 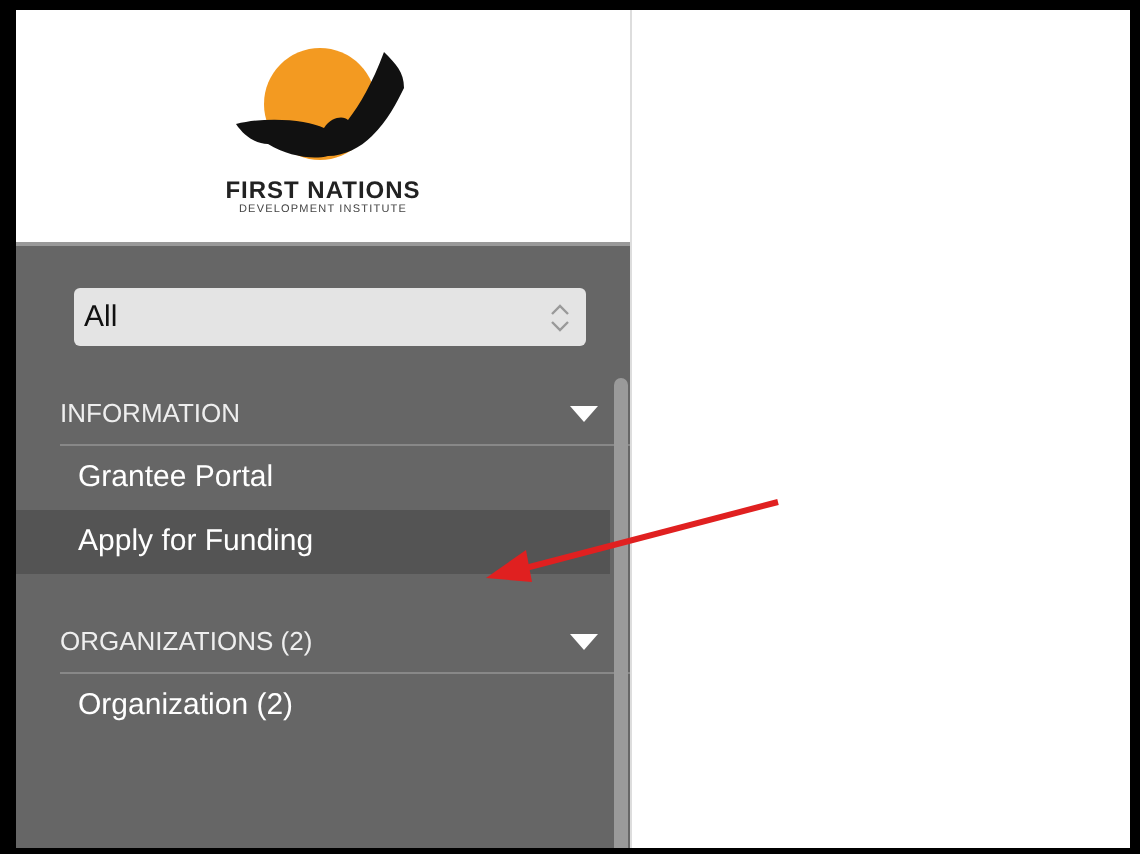 I want to click on nav-item: Apply for Funding, so click(x=313, y=542).